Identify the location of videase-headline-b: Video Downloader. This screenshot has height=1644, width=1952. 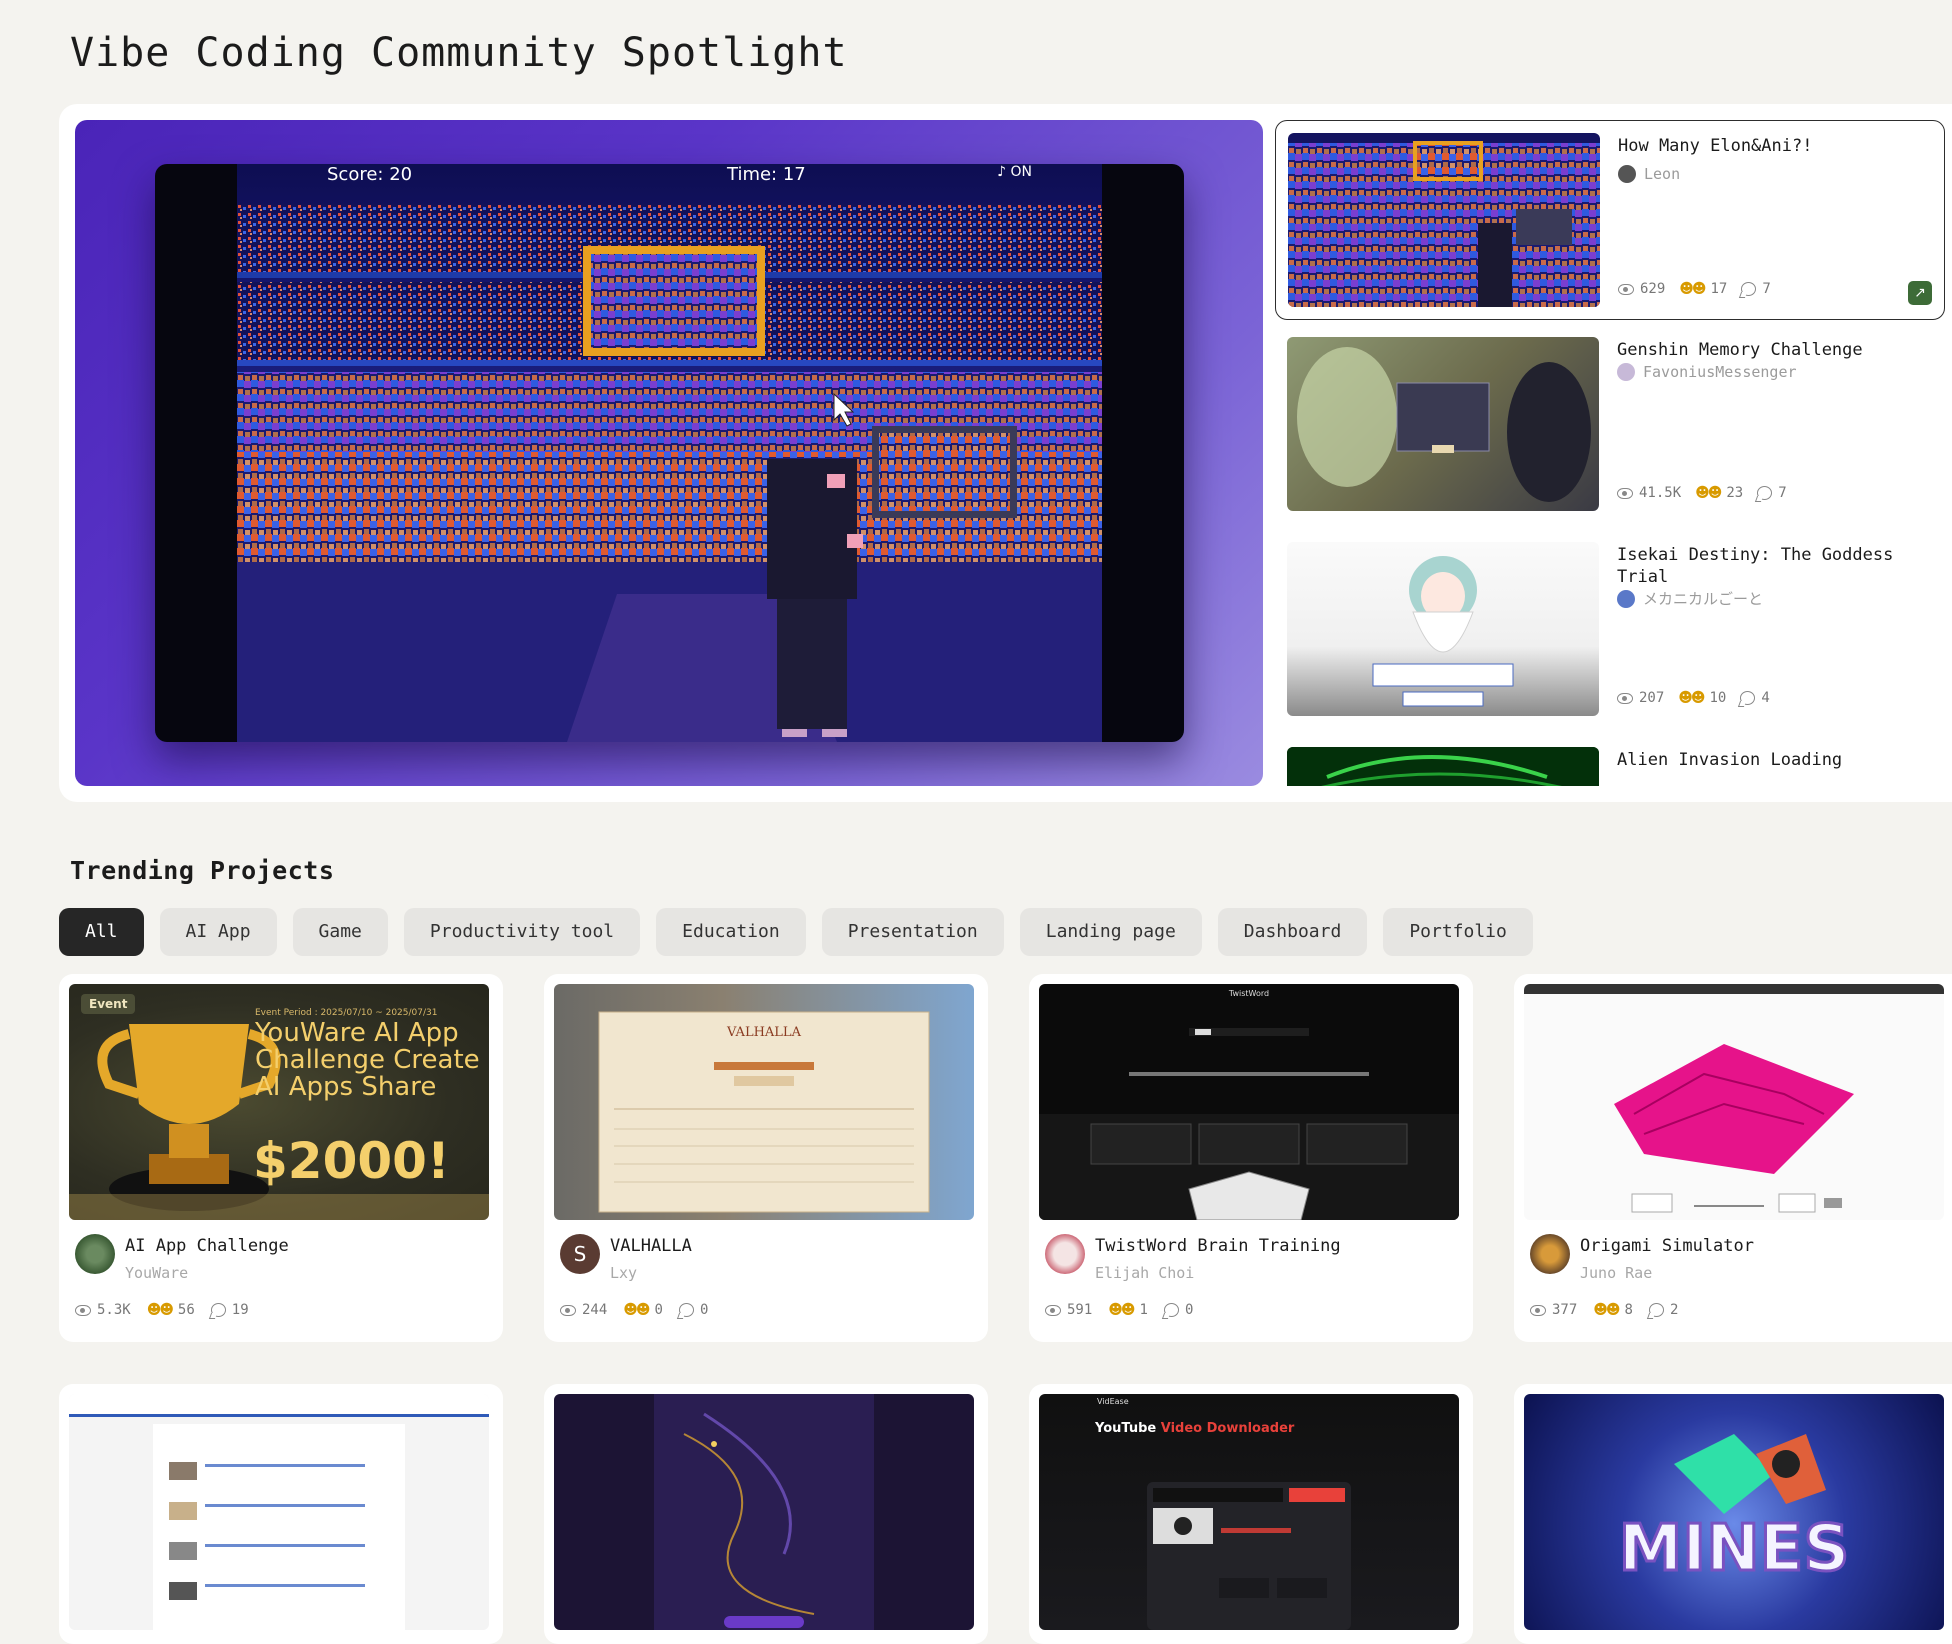
(1228, 1428).